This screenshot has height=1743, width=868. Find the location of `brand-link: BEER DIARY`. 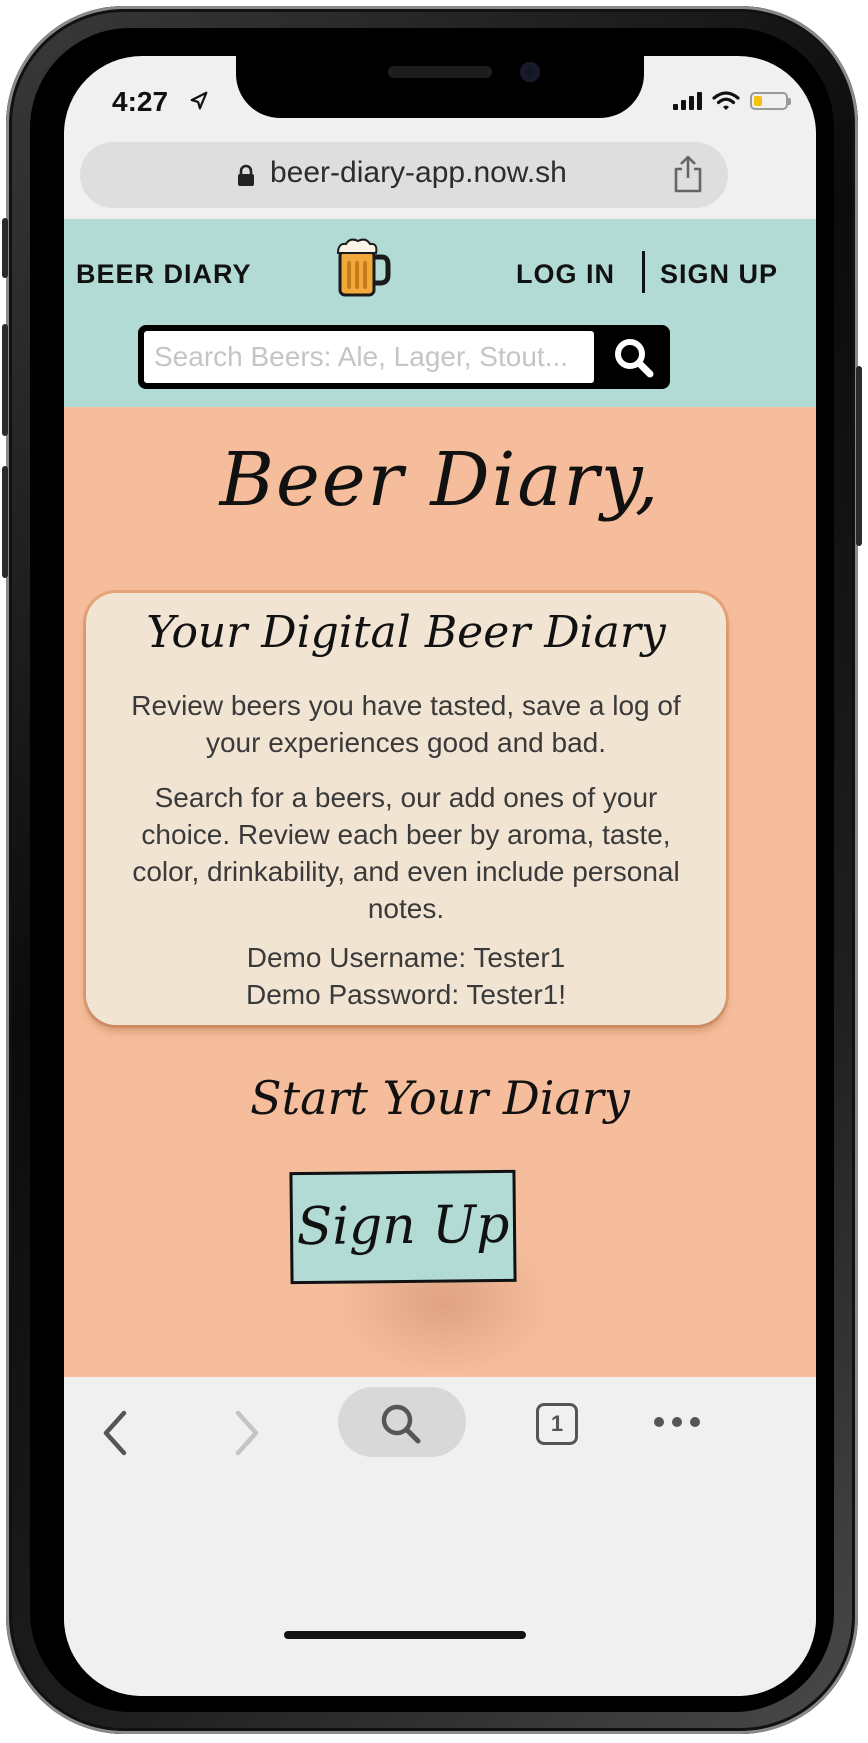

brand-link: BEER DIARY is located at coordinates (164, 274).